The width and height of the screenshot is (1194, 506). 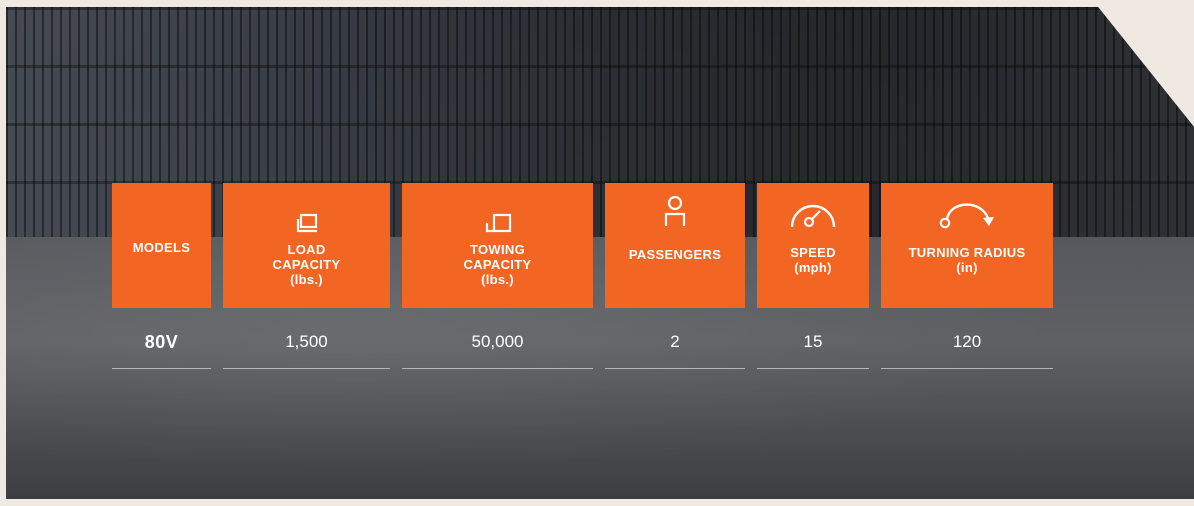 I want to click on towing-capacity-header: TOWING CAPACITY (lbs.), so click(x=497, y=245).